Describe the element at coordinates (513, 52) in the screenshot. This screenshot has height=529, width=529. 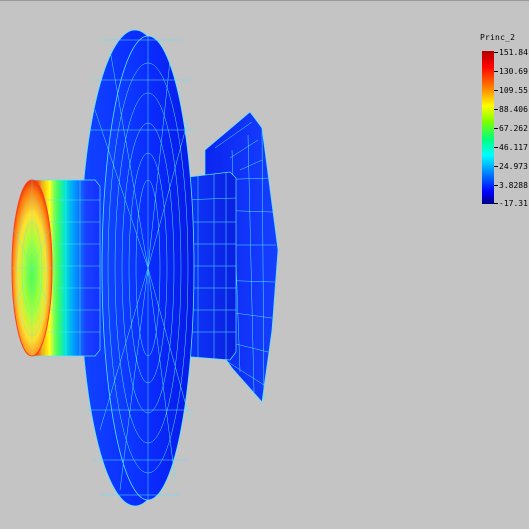
I see `legend-value: 151.84` at that location.